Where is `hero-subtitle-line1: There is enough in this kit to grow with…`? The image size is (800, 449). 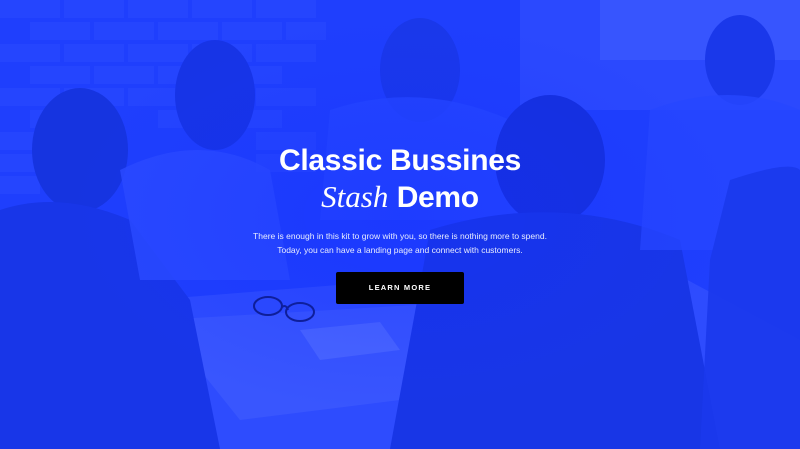 hero-subtitle-line1: There is enough in this kit to grow with… is located at coordinates (400, 236).